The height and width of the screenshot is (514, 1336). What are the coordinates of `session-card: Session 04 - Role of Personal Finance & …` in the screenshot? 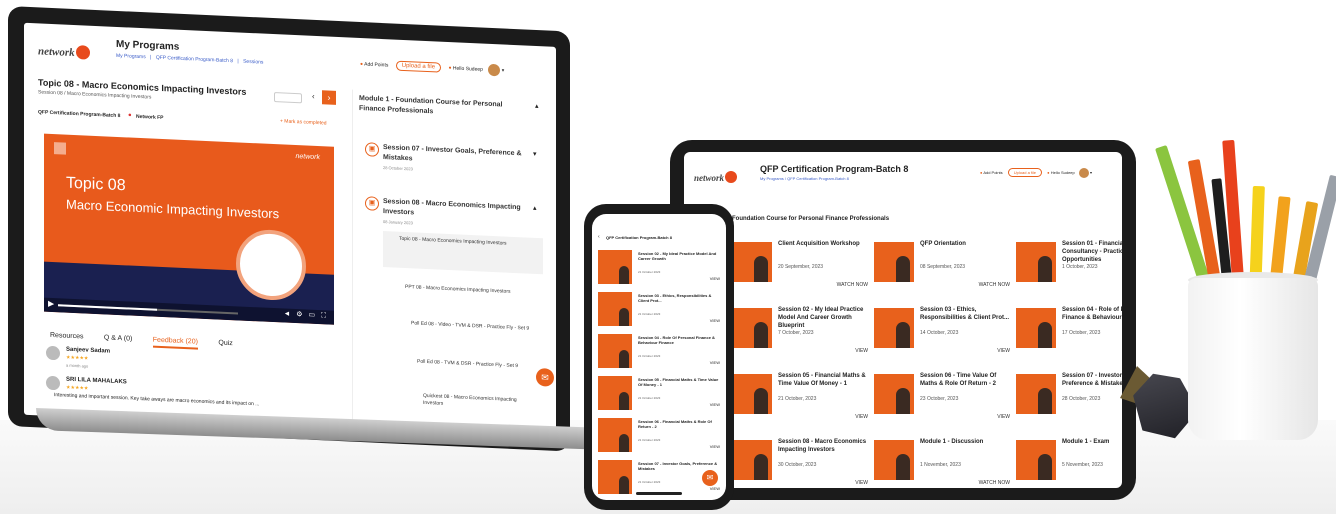 It's located at (1069, 332).